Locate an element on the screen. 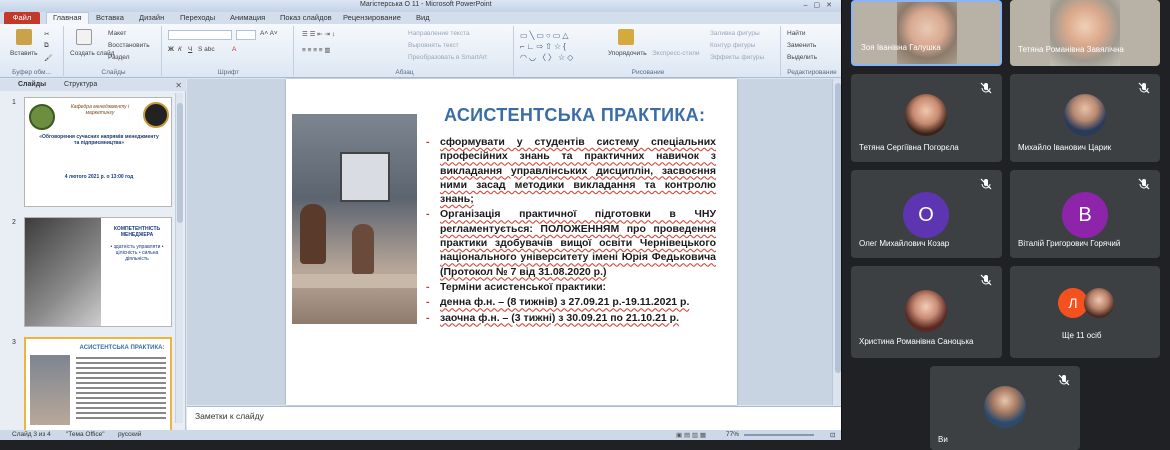 This screenshot has width=1170, height=450. department-logo is located at coordinates (156, 115).